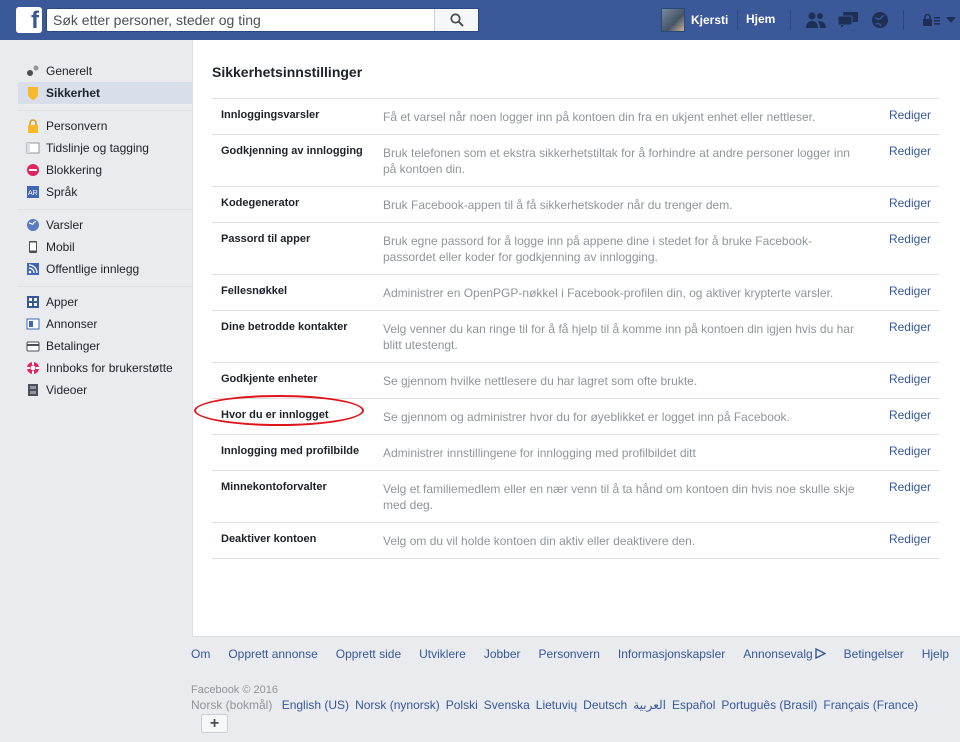  Describe the element at coordinates (33, 302) in the screenshot. I see `apps-icon` at that location.